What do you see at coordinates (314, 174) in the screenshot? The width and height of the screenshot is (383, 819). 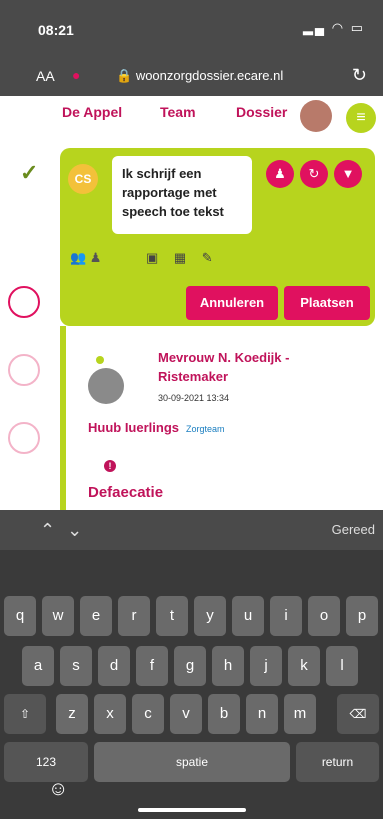 I see `refresh-icon: ↻` at bounding box center [314, 174].